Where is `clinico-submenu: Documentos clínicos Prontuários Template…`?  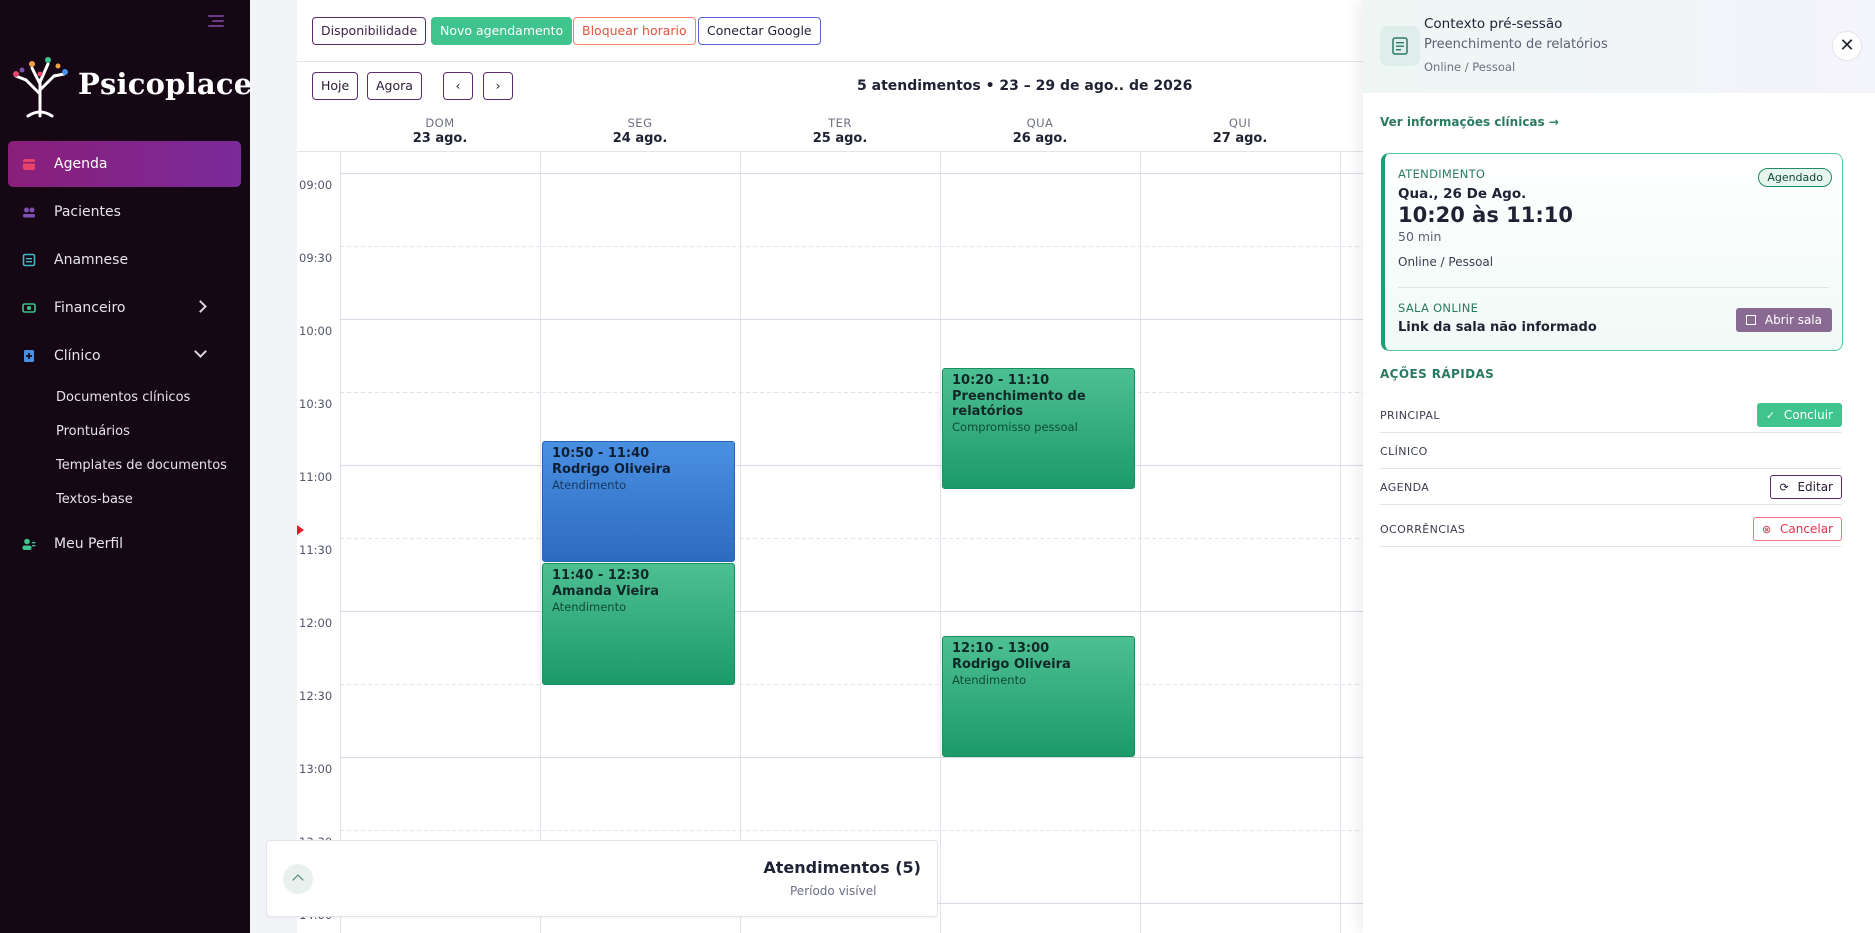
clinico-submenu: Documentos clínicos Prontuários Template… is located at coordinates (124, 449).